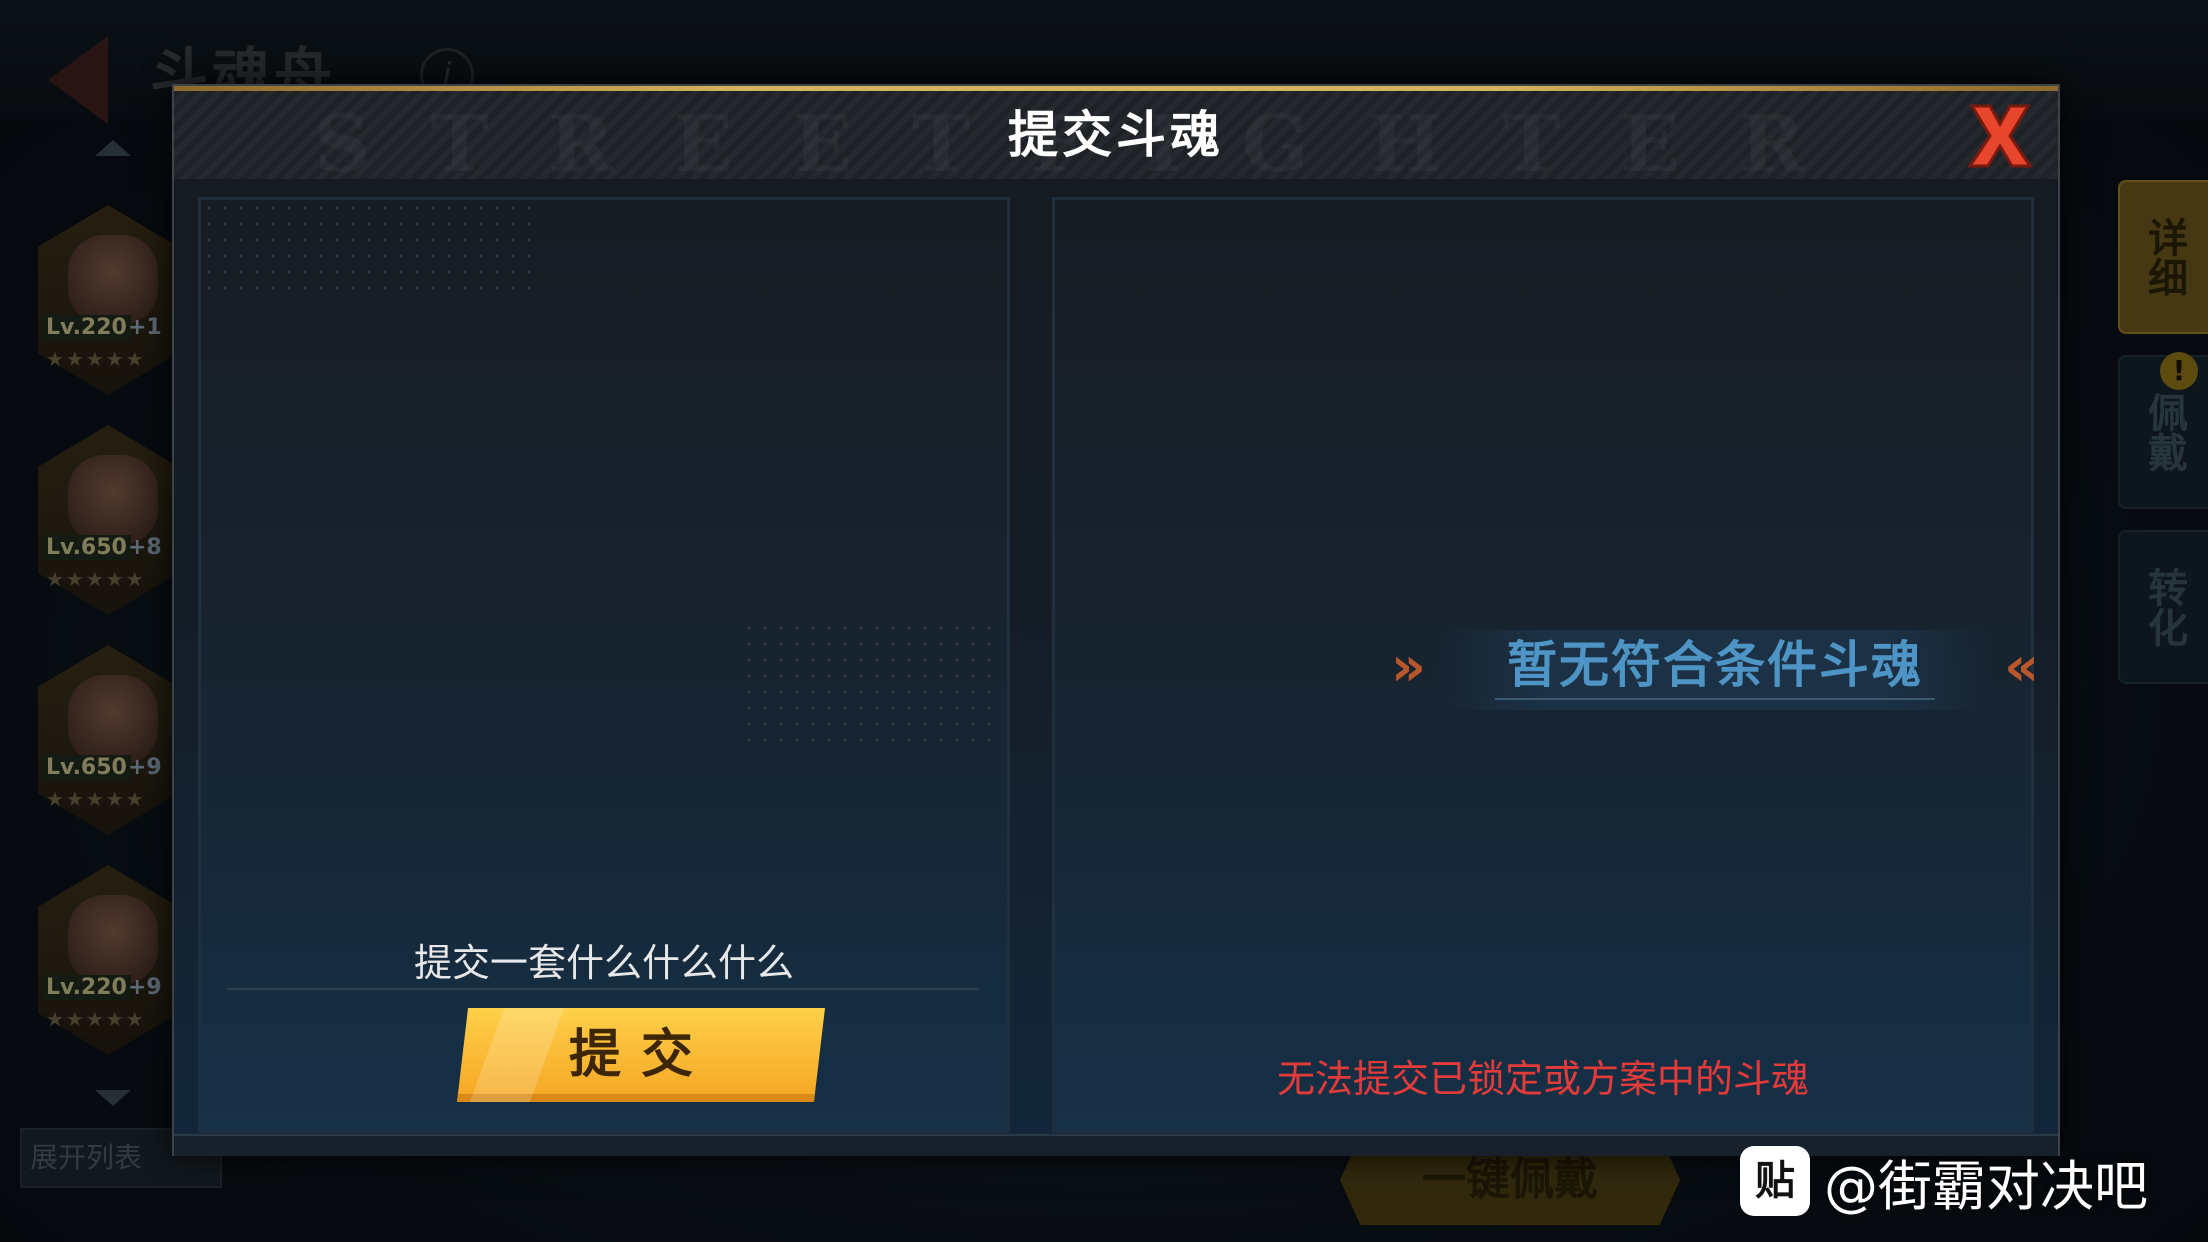 The image size is (2208, 1242). Describe the element at coordinates (603, 989) in the screenshot. I see `divider` at that location.